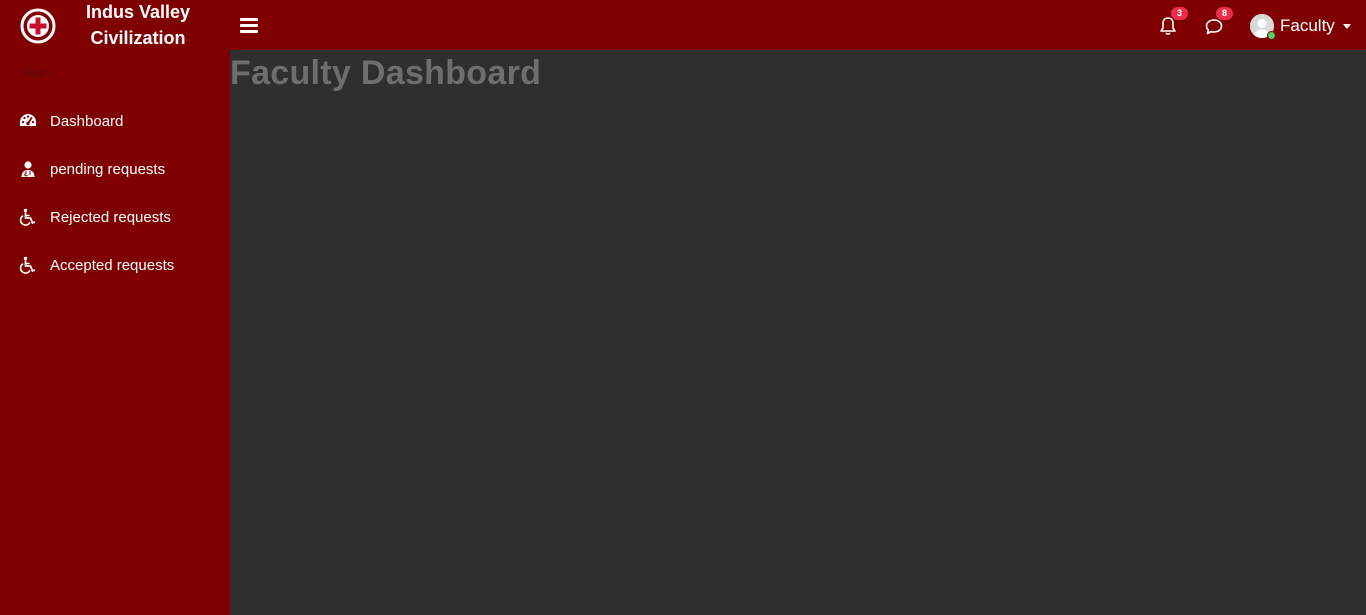 Image resolution: width=1366 pixels, height=615 pixels. I want to click on sidebar-item-label: pending requests, so click(108, 169).